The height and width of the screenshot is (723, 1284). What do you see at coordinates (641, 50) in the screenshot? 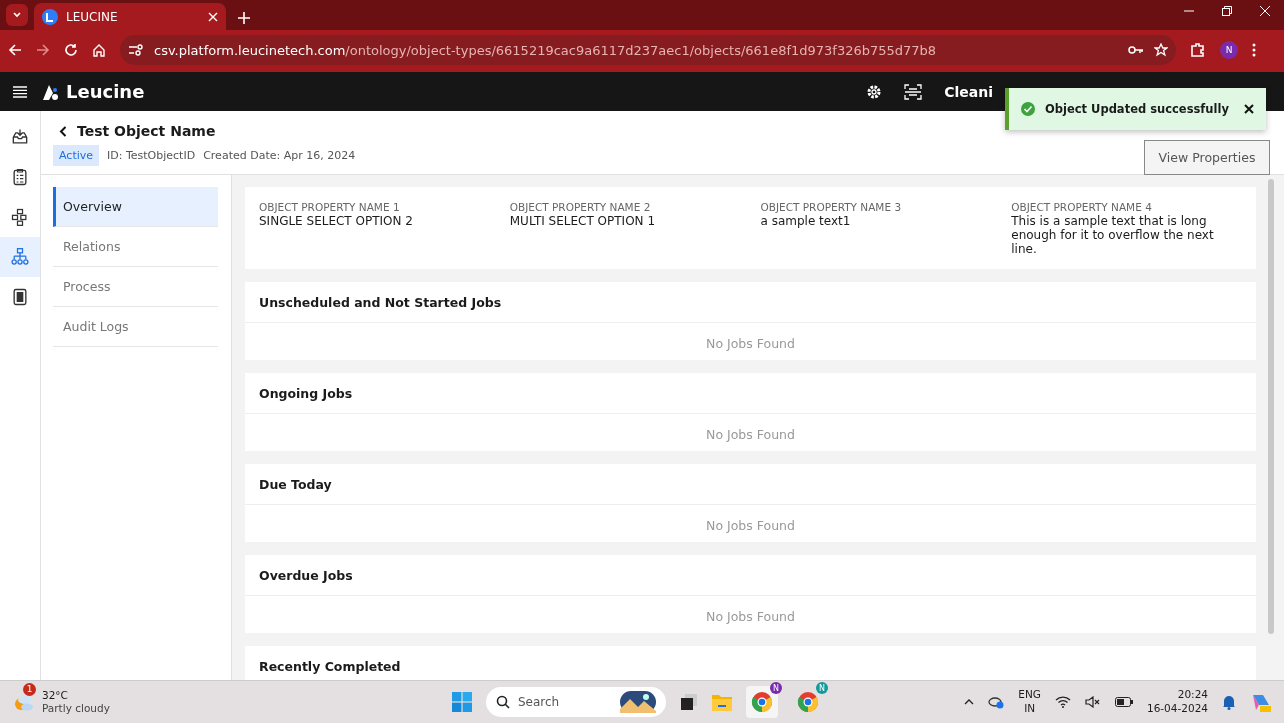
I see `url-path: /ontology/object-types/6615219cac9a6117d237aec1/objects/661e8f1d973f326b755d77b8` at bounding box center [641, 50].